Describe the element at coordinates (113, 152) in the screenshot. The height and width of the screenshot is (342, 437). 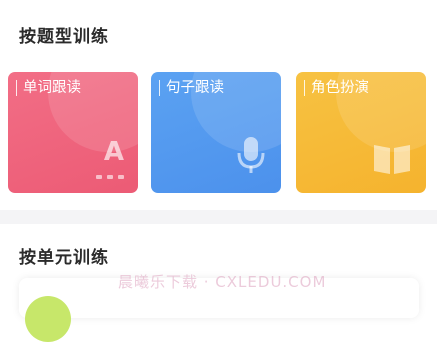
I see `letter-a-icon: A` at that location.